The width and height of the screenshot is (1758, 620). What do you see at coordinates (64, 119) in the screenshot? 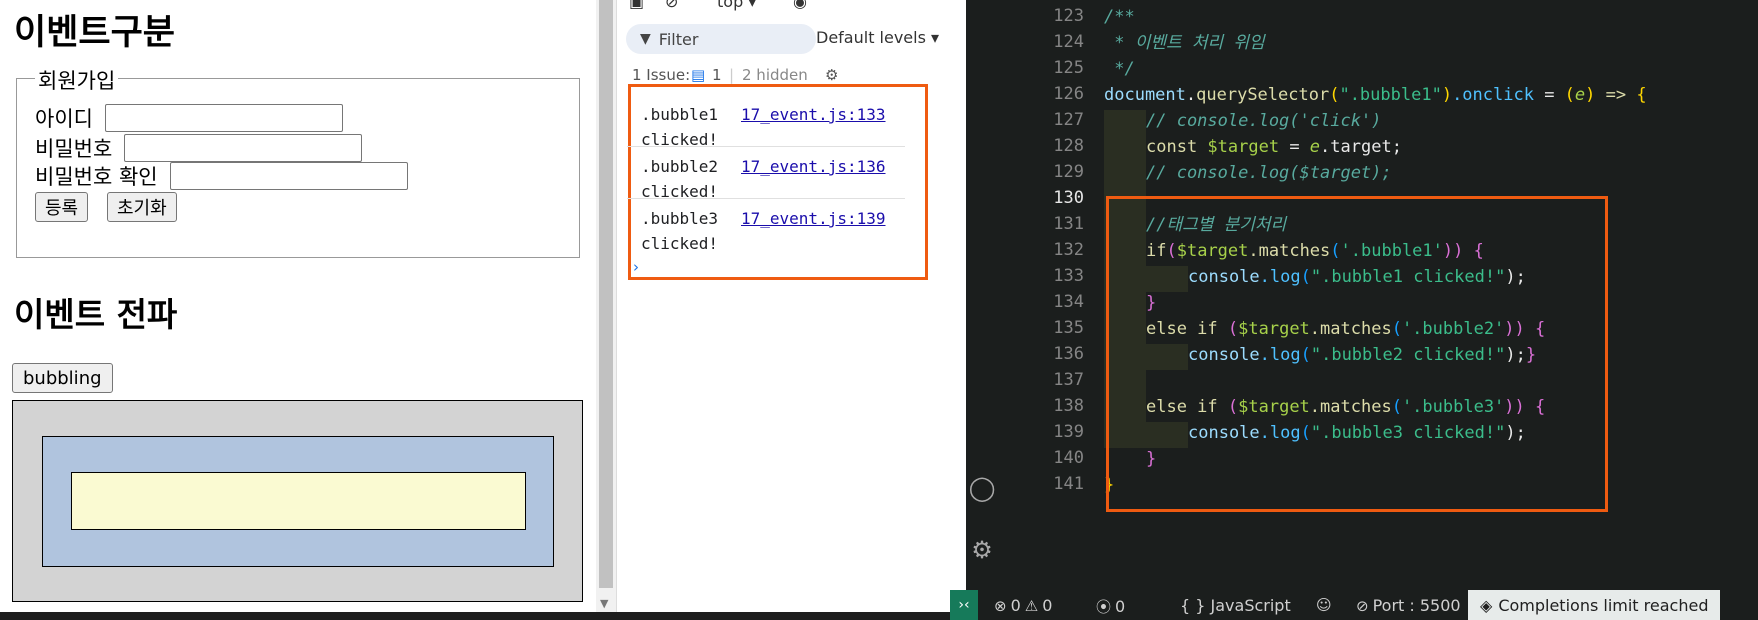
I see `id-label: 아이디` at bounding box center [64, 119].